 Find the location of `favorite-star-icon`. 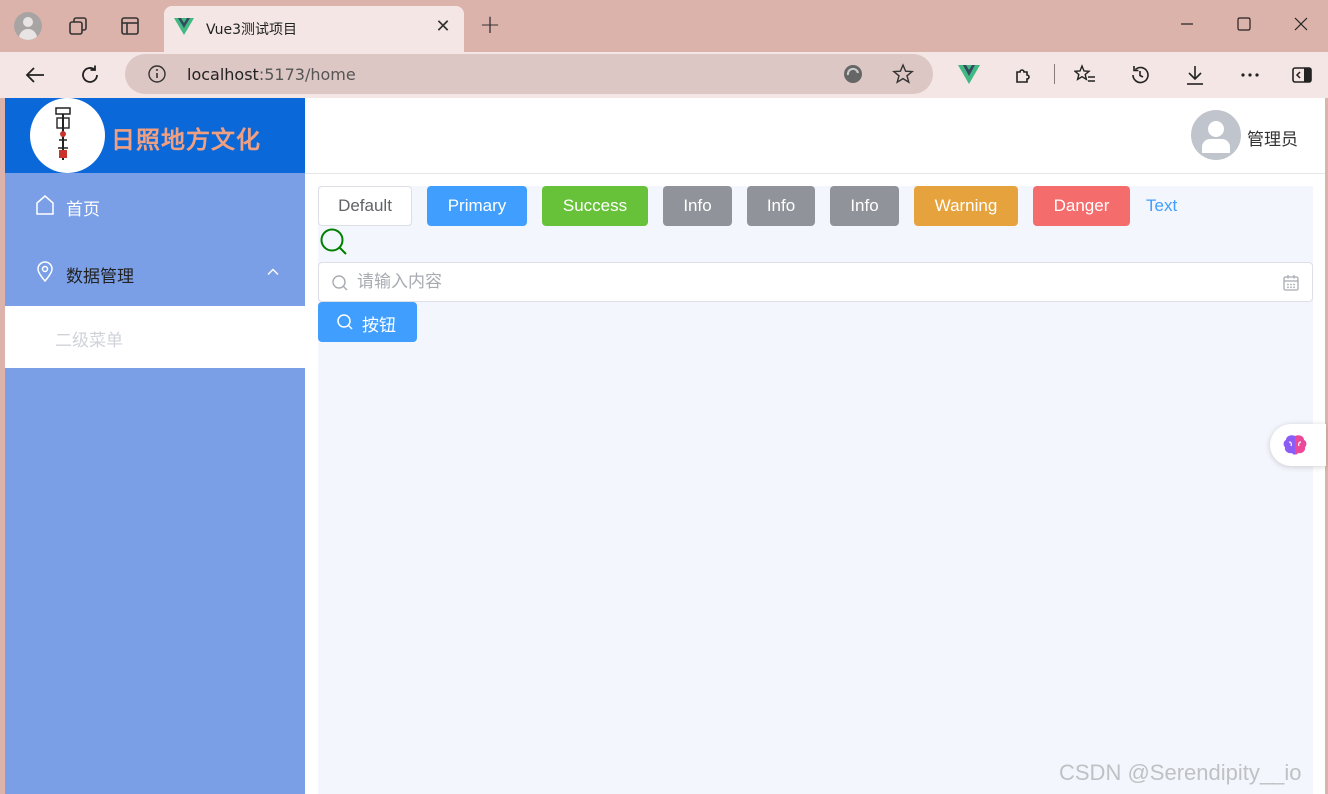

favorite-star-icon is located at coordinates (903, 74).